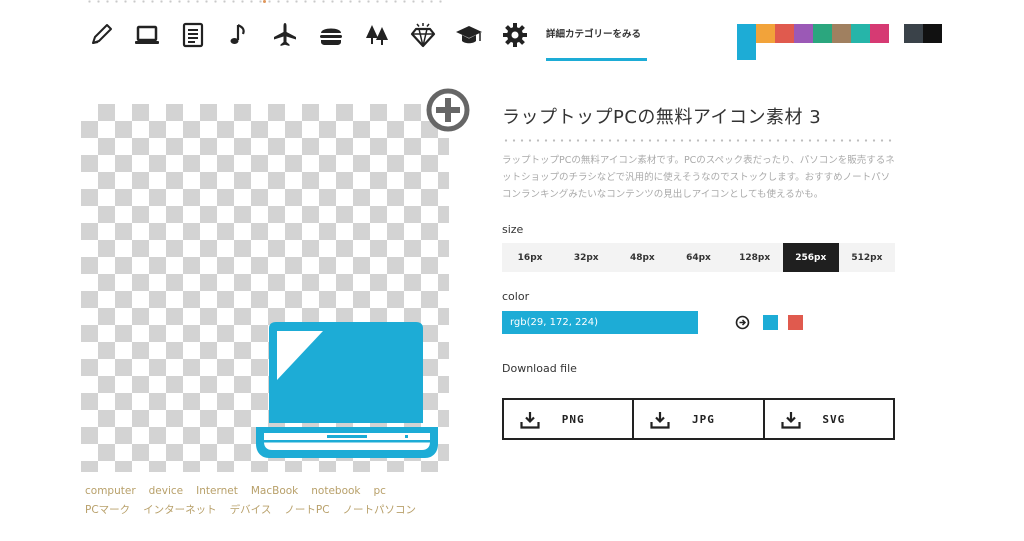 This screenshot has width=1024, height=541. I want to click on top-dotted-border, so click(265, 1).